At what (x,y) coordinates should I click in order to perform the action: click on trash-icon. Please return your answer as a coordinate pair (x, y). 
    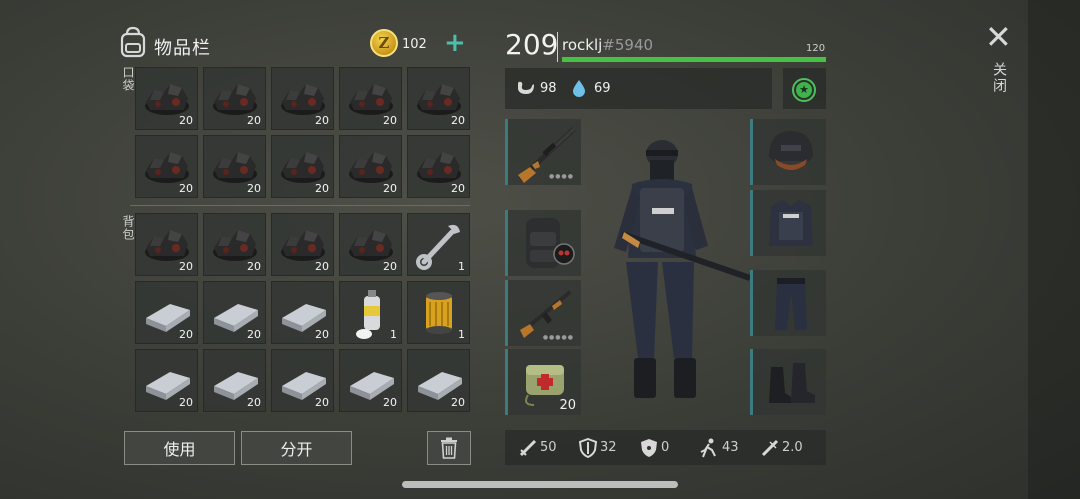
    Looking at the image, I should click on (449, 448).